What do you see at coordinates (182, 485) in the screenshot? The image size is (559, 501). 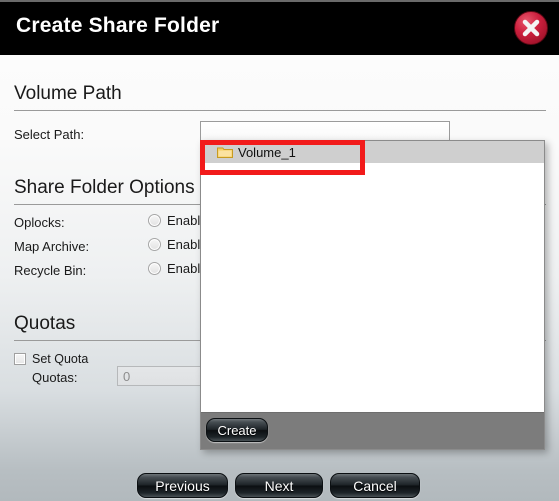 I see `previous-button: Previous` at bounding box center [182, 485].